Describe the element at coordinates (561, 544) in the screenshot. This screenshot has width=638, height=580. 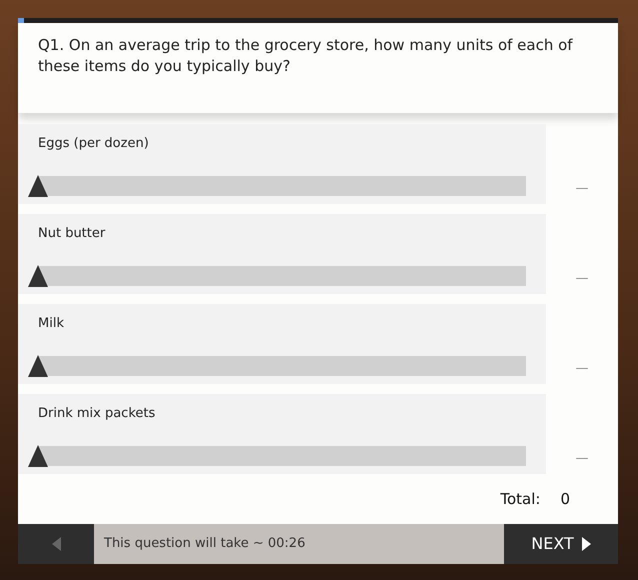
I see `next-button: NEXT` at that location.